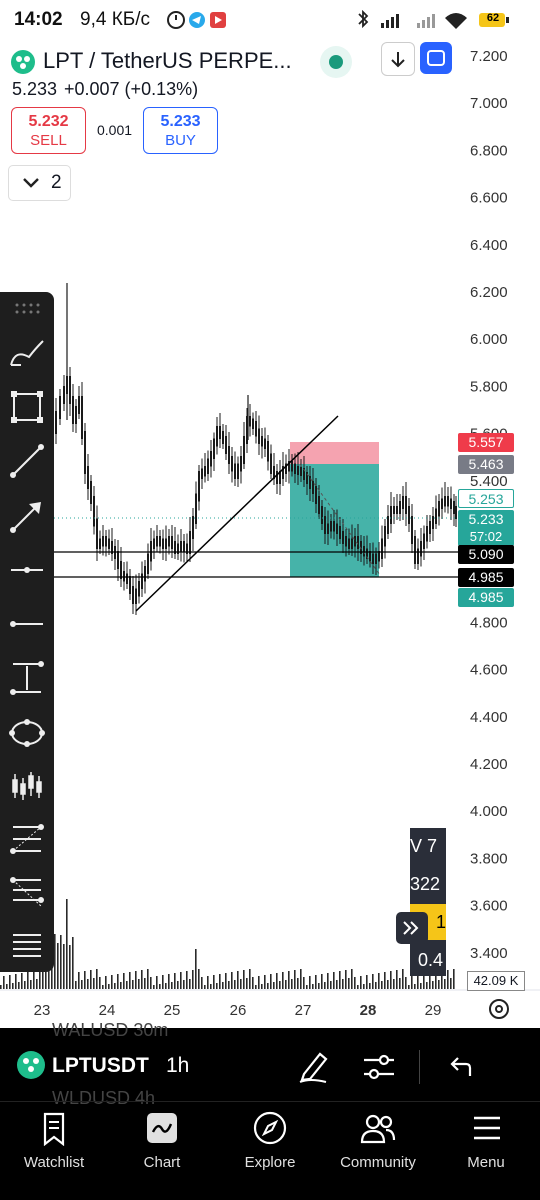  I want to click on fib-retracement-tool, so click(27, 839).